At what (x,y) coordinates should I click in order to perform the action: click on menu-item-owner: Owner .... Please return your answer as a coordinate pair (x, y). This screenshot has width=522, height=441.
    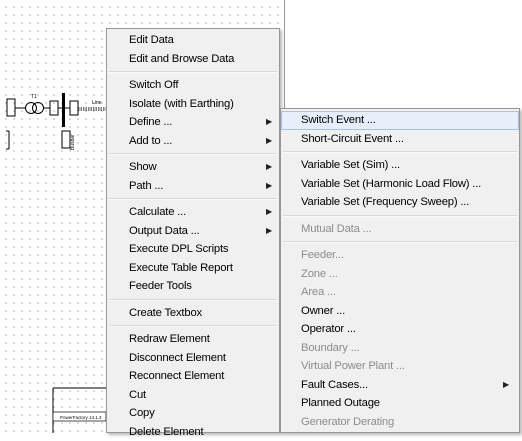
    Looking at the image, I should click on (400, 311).